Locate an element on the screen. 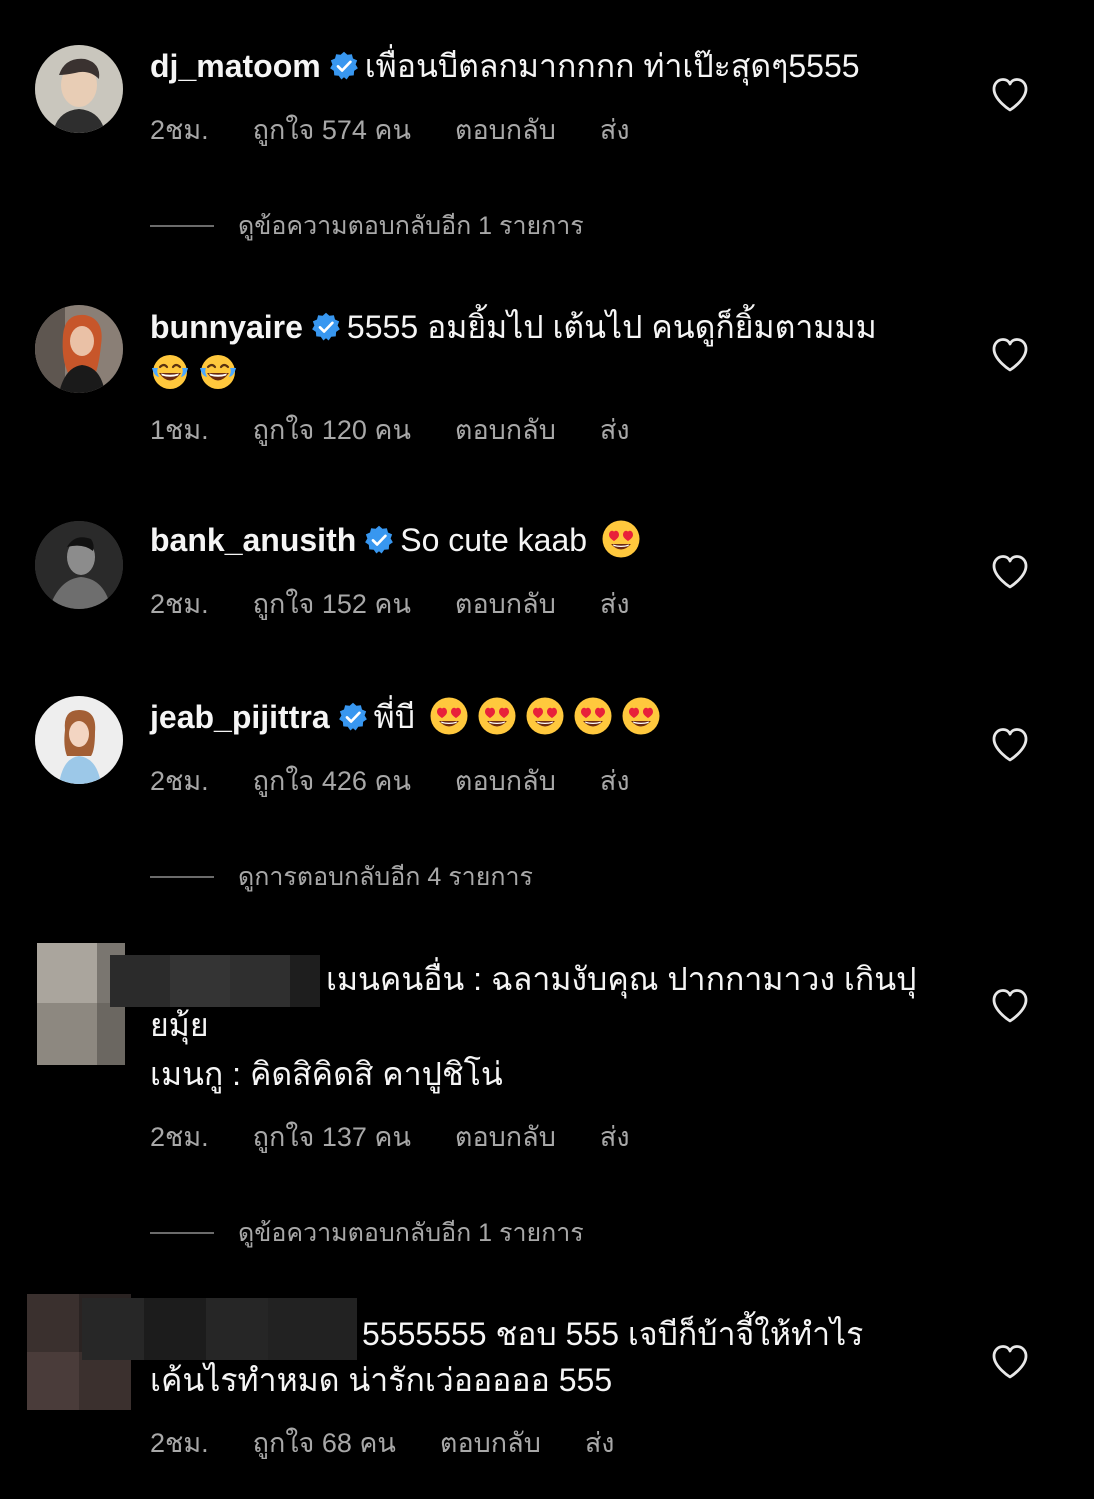  comment-text: เมนคนอื่น : ฉลามงับคุณ ปากกามาวง เกินปุ is located at coordinates (621, 979).